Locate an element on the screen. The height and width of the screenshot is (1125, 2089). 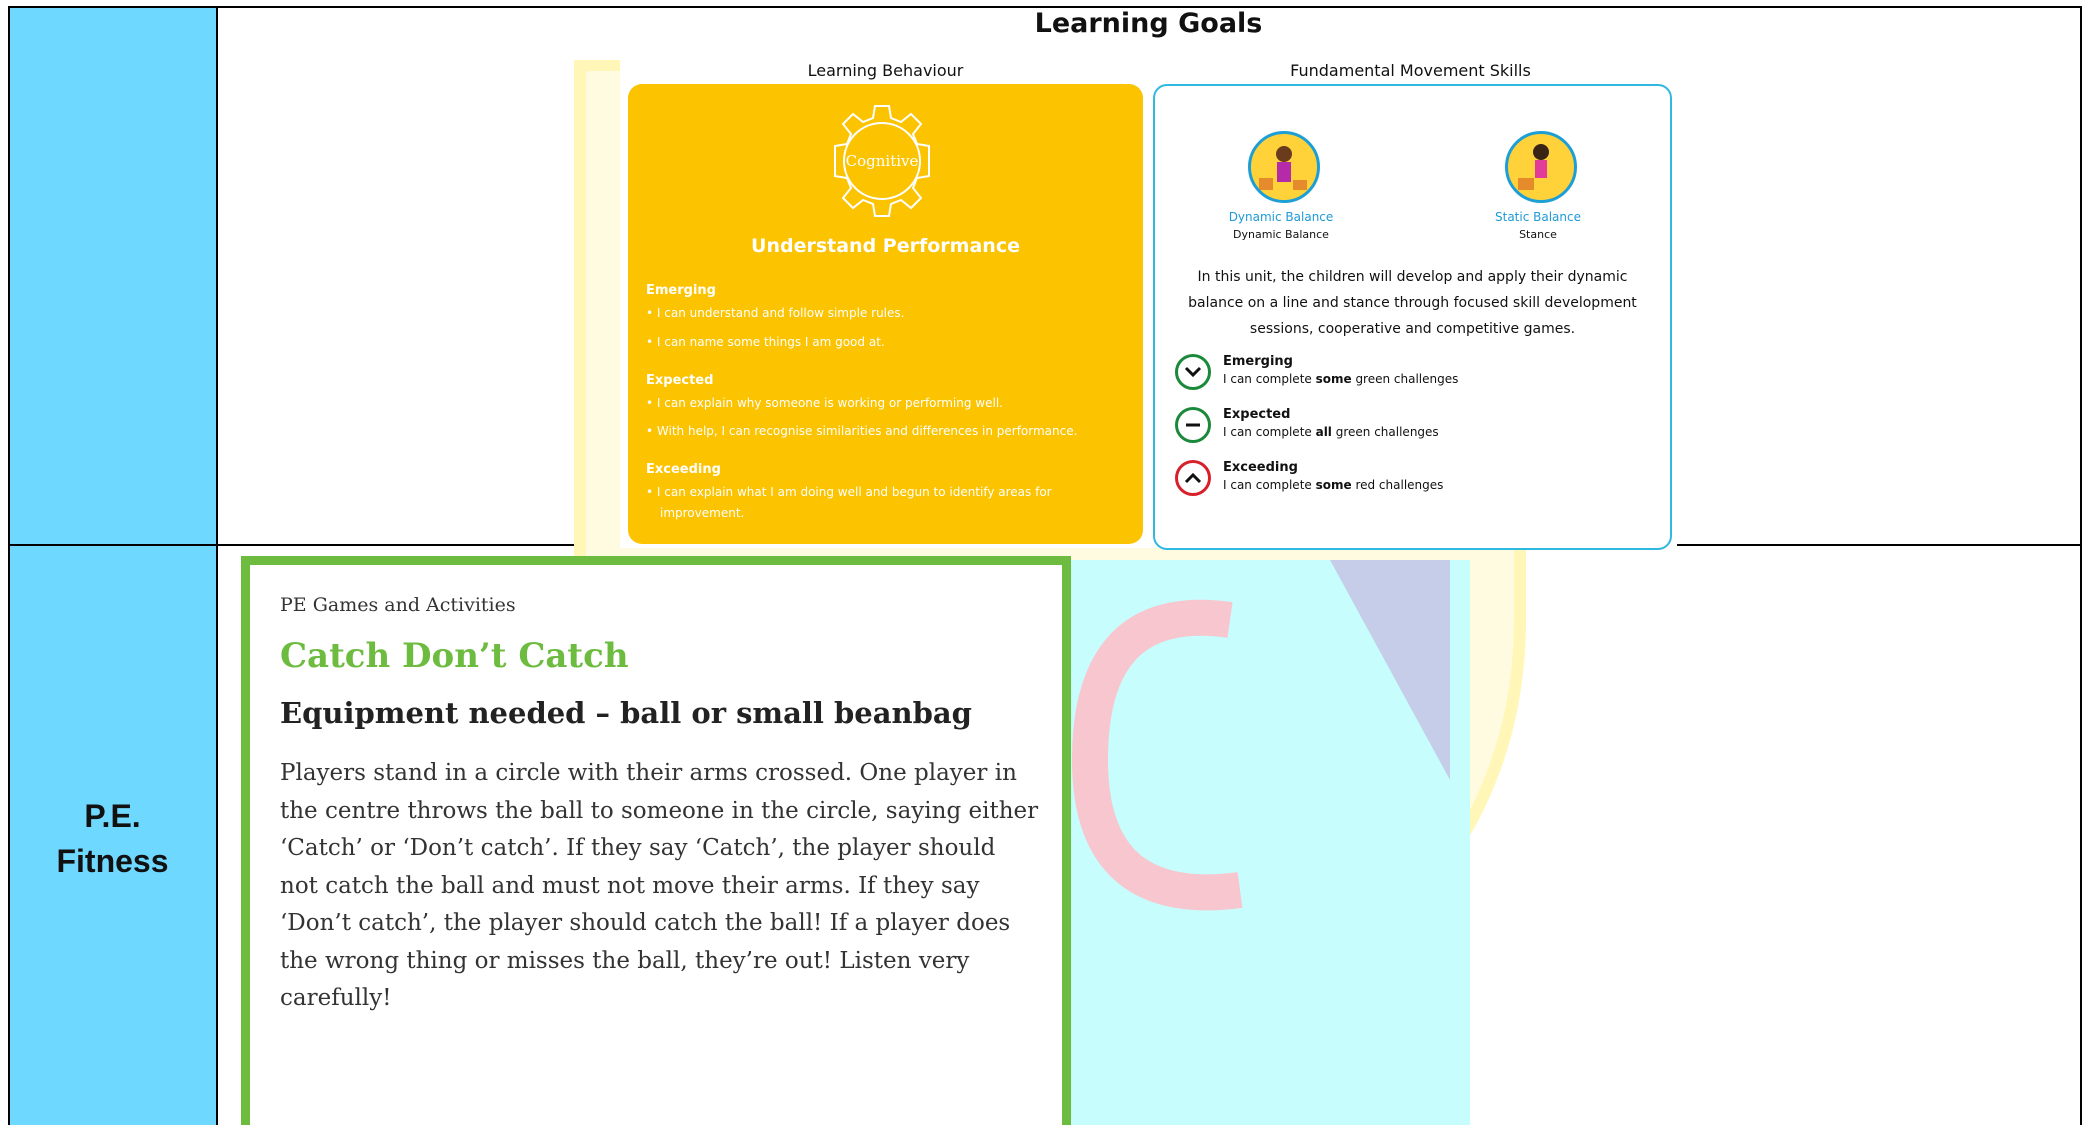
gear-label: Cognitive is located at coordinates (882, 161).